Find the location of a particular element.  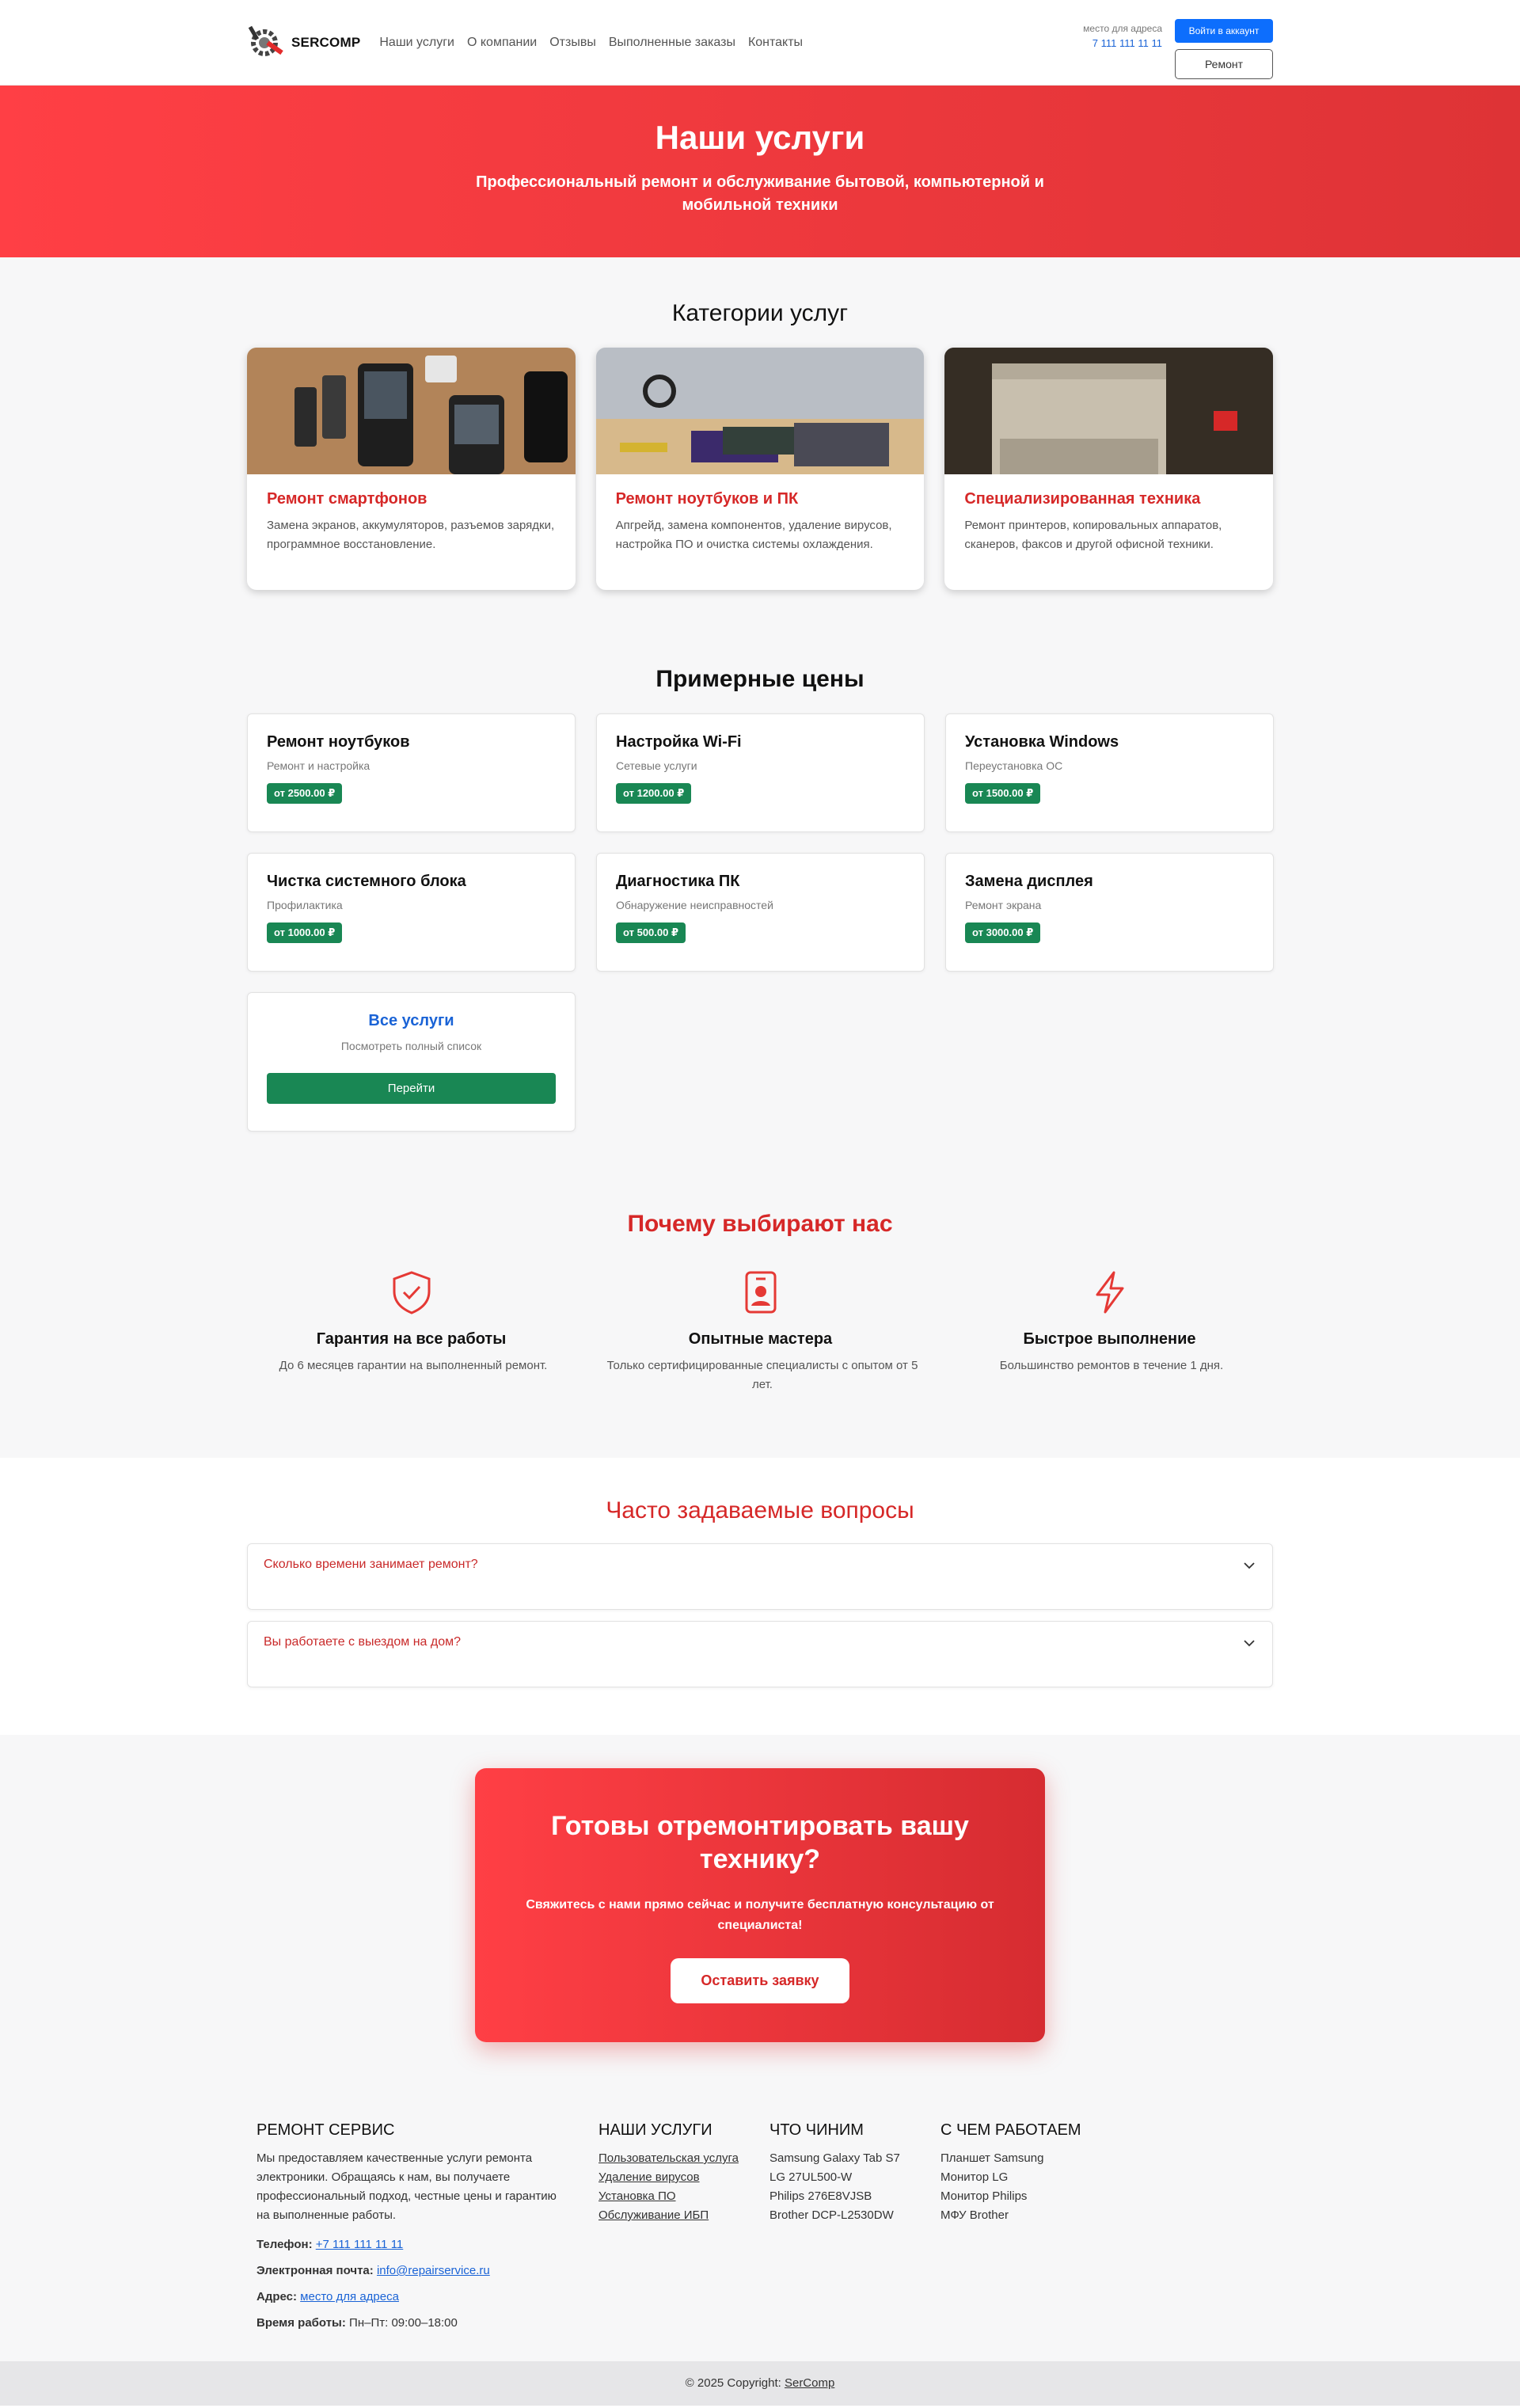

nav-about: О компании is located at coordinates (502, 43).